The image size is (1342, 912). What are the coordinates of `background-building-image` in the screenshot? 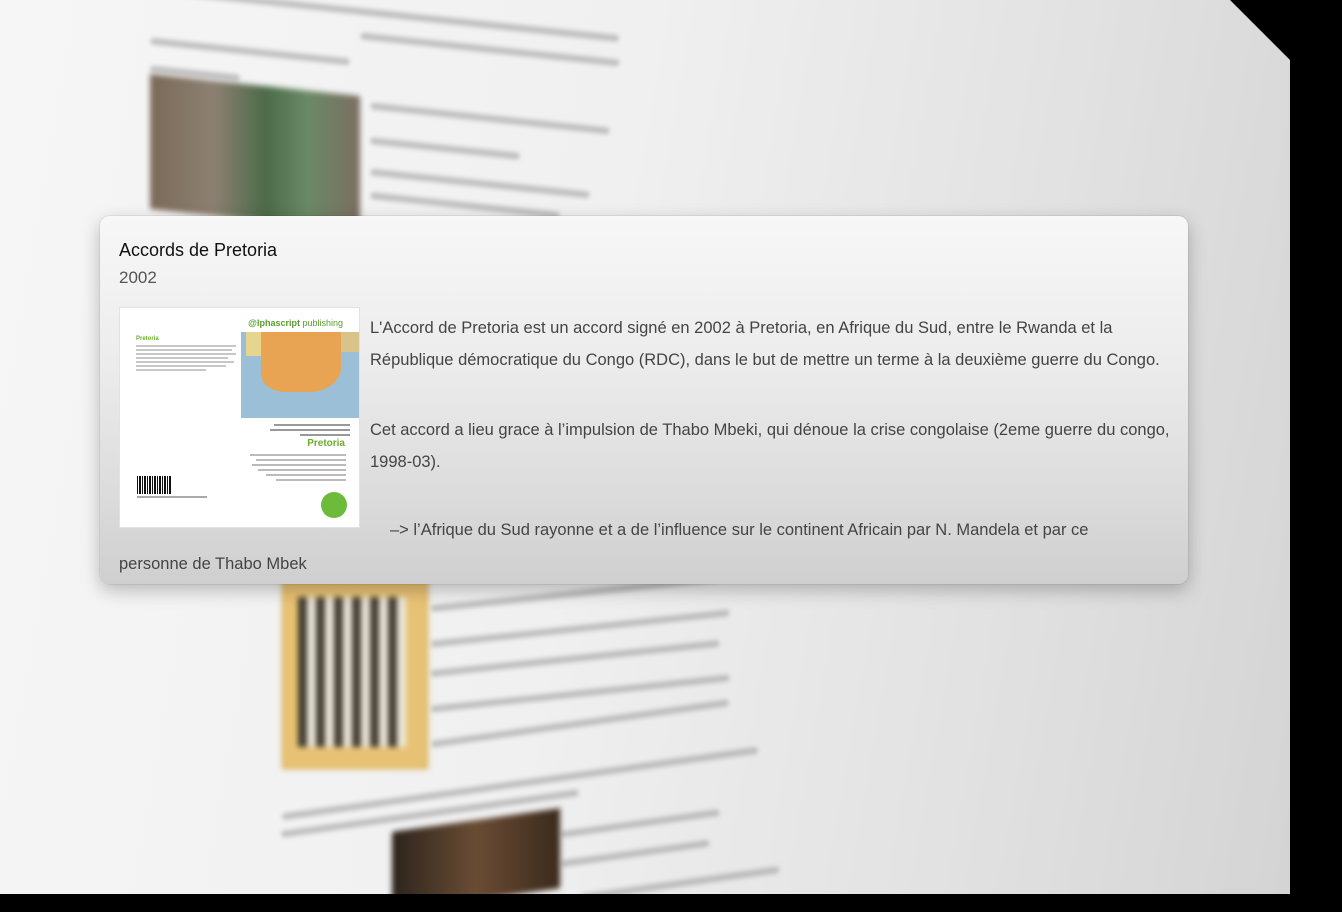 It's located at (255, 152).